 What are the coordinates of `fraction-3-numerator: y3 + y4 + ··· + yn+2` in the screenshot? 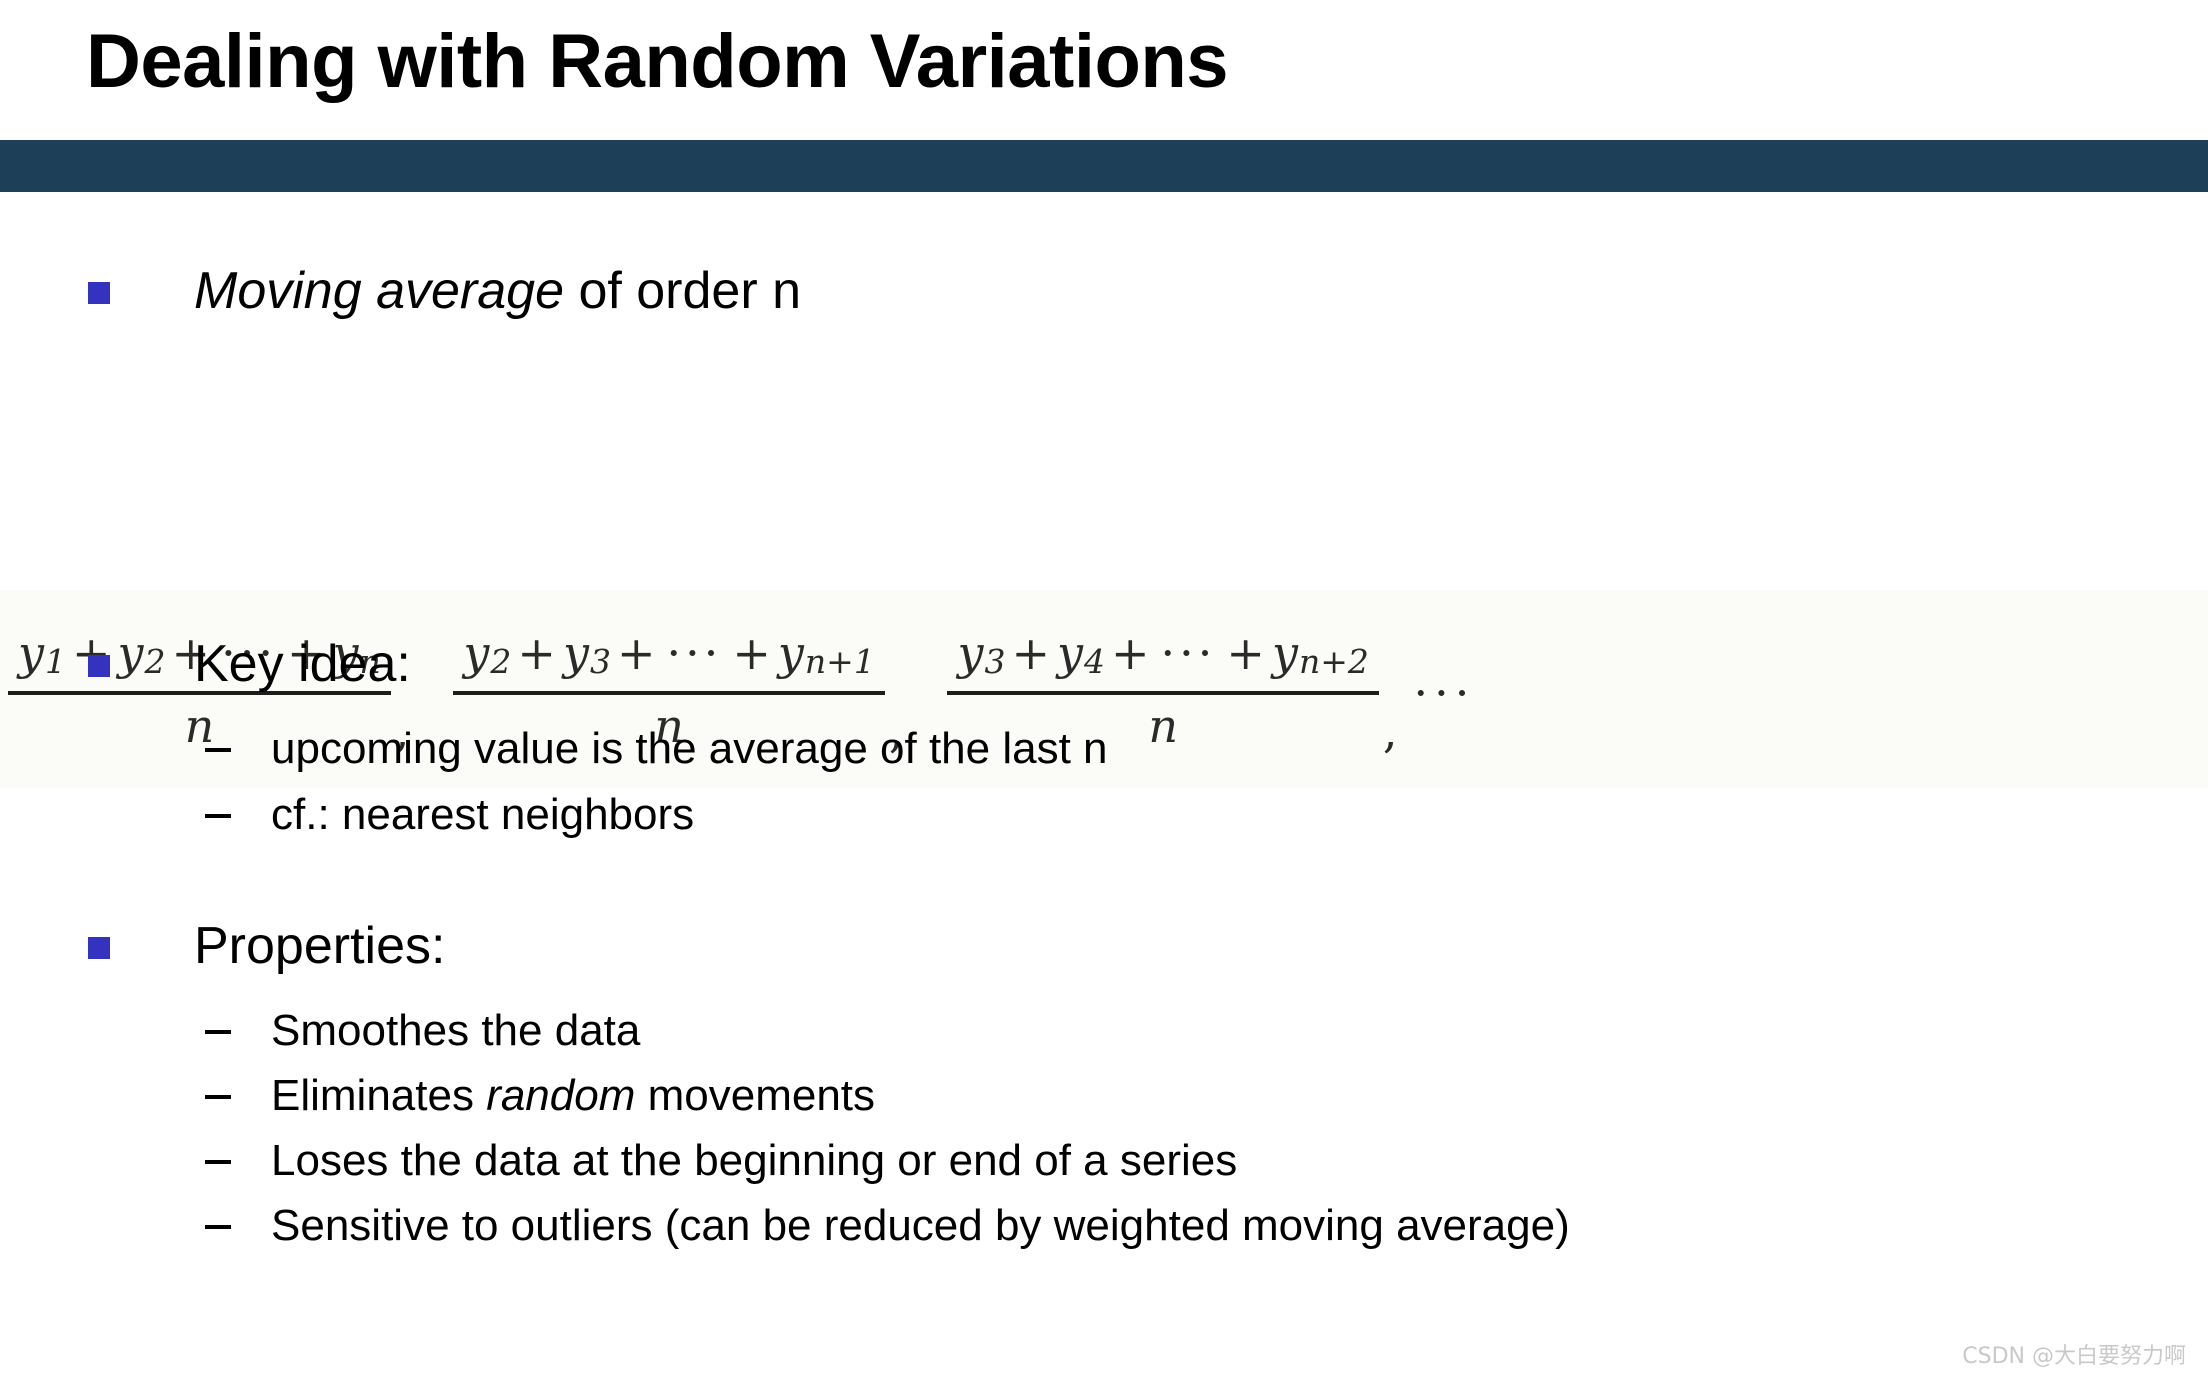 It's located at (1163, 653).